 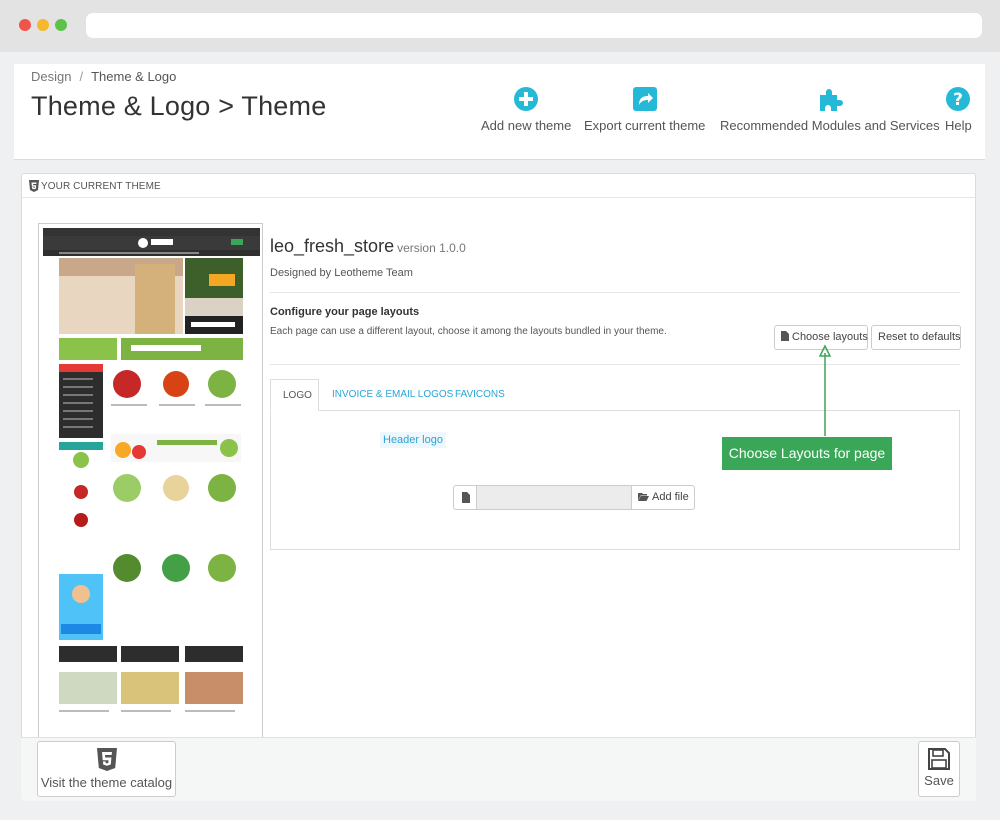 What do you see at coordinates (101, 186) in the screenshot?
I see `panel-heading-text: YOUR CURRENT THEME` at bounding box center [101, 186].